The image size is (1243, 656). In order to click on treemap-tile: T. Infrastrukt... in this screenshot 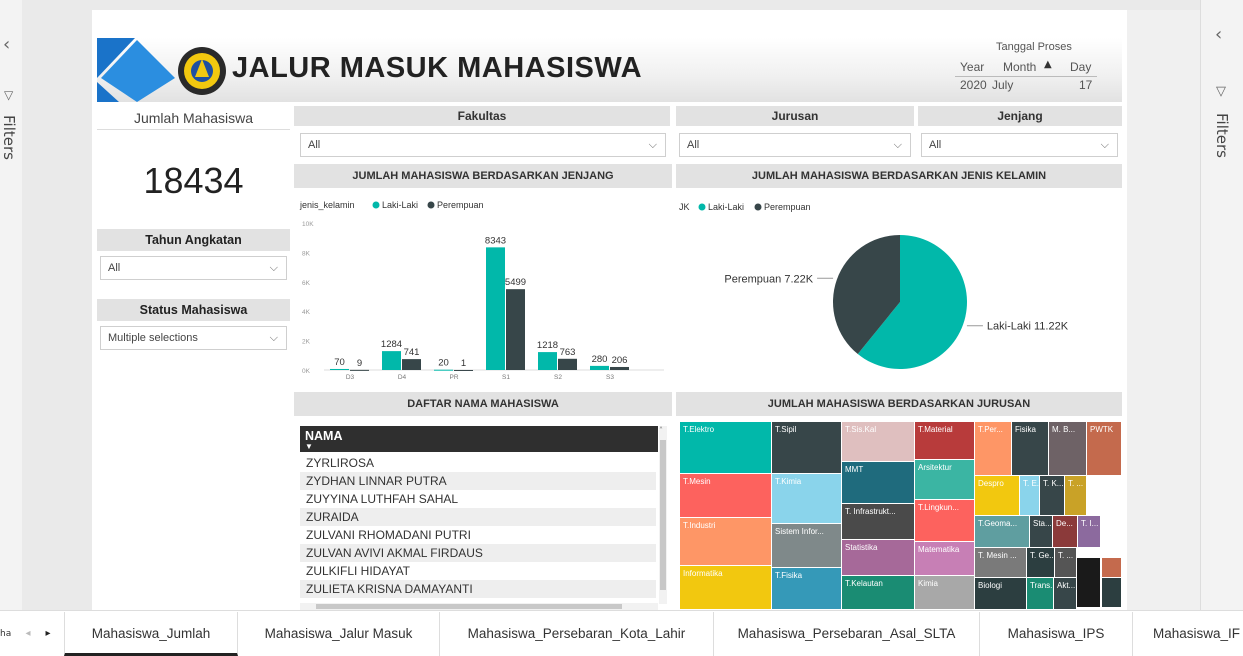, I will do `click(878, 522)`.